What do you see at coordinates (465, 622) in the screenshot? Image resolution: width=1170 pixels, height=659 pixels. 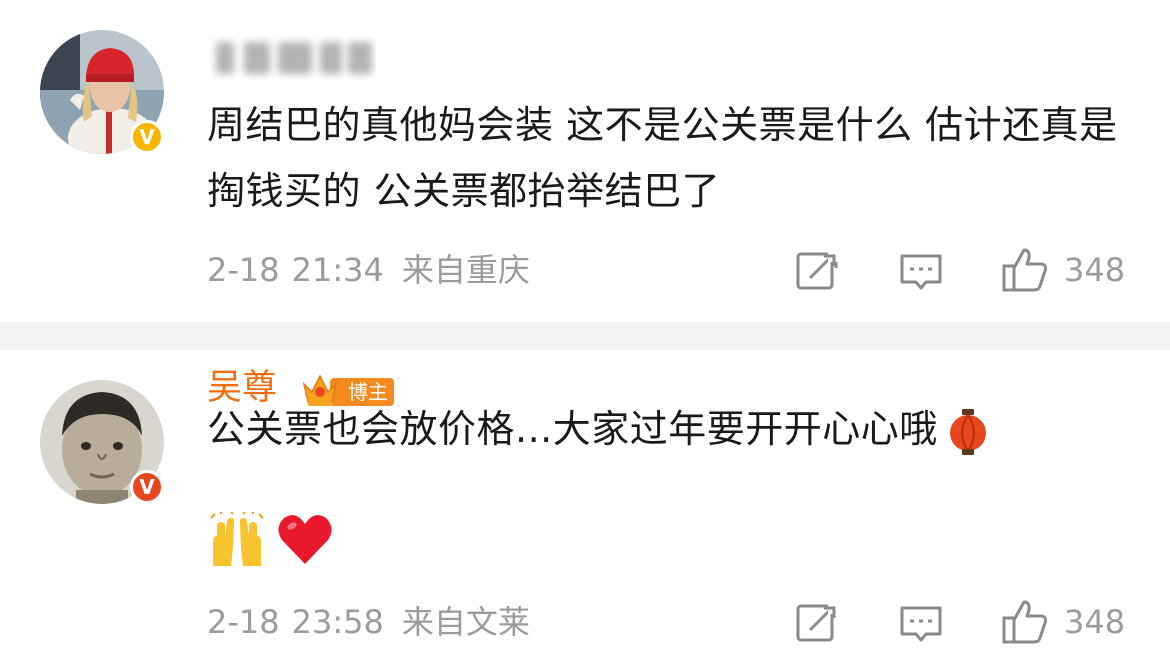 I see `comment-location: 来自文莱` at bounding box center [465, 622].